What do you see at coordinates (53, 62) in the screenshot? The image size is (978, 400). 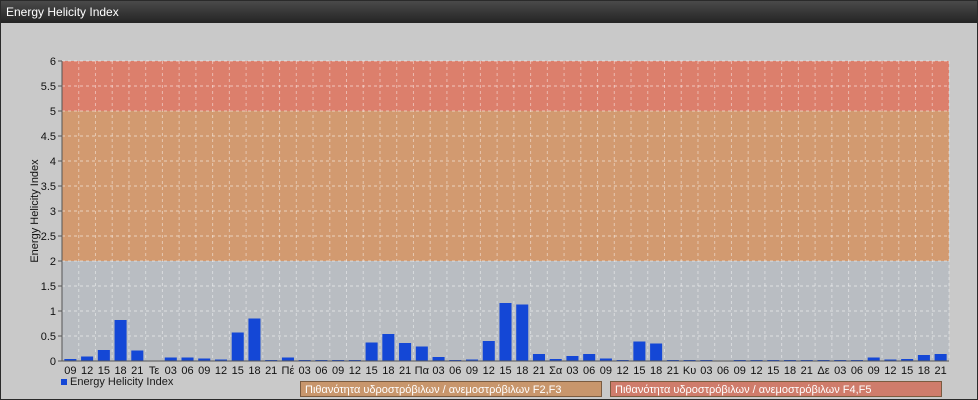 I see `y-tick-label: 6` at bounding box center [53, 62].